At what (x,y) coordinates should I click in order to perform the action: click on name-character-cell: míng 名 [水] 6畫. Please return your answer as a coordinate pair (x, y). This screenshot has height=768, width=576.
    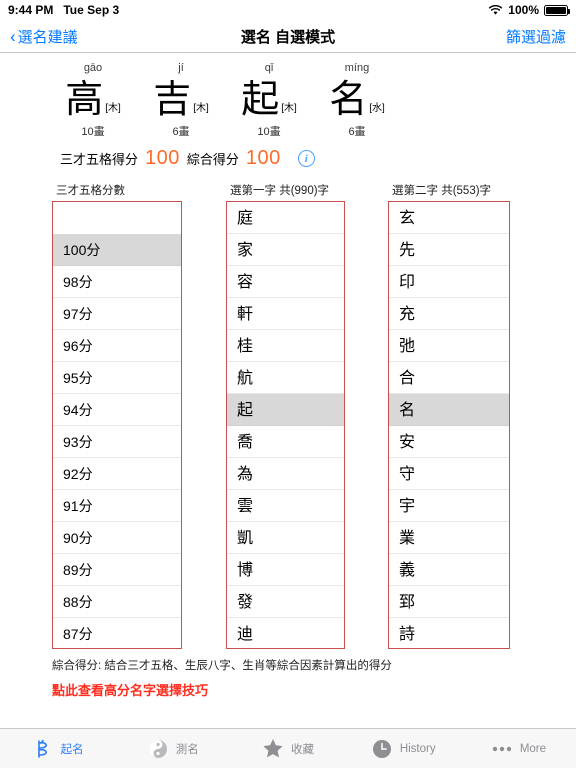
    Looking at the image, I should click on (357, 100).